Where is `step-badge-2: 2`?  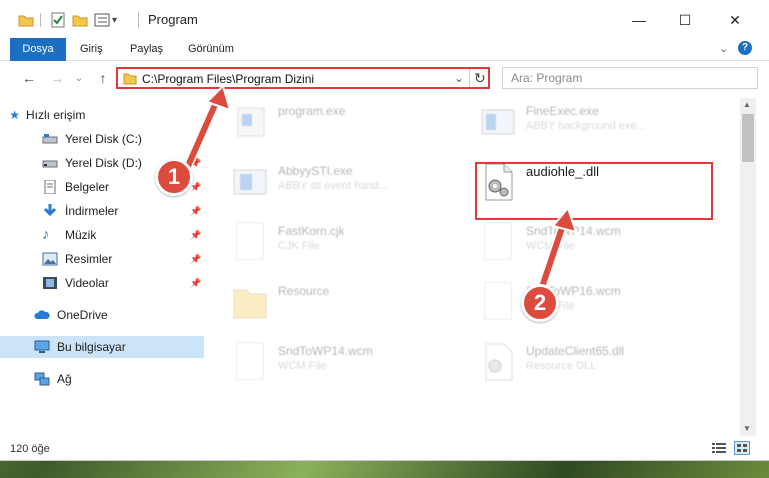
step-badge-2: 2 is located at coordinates (540, 303).